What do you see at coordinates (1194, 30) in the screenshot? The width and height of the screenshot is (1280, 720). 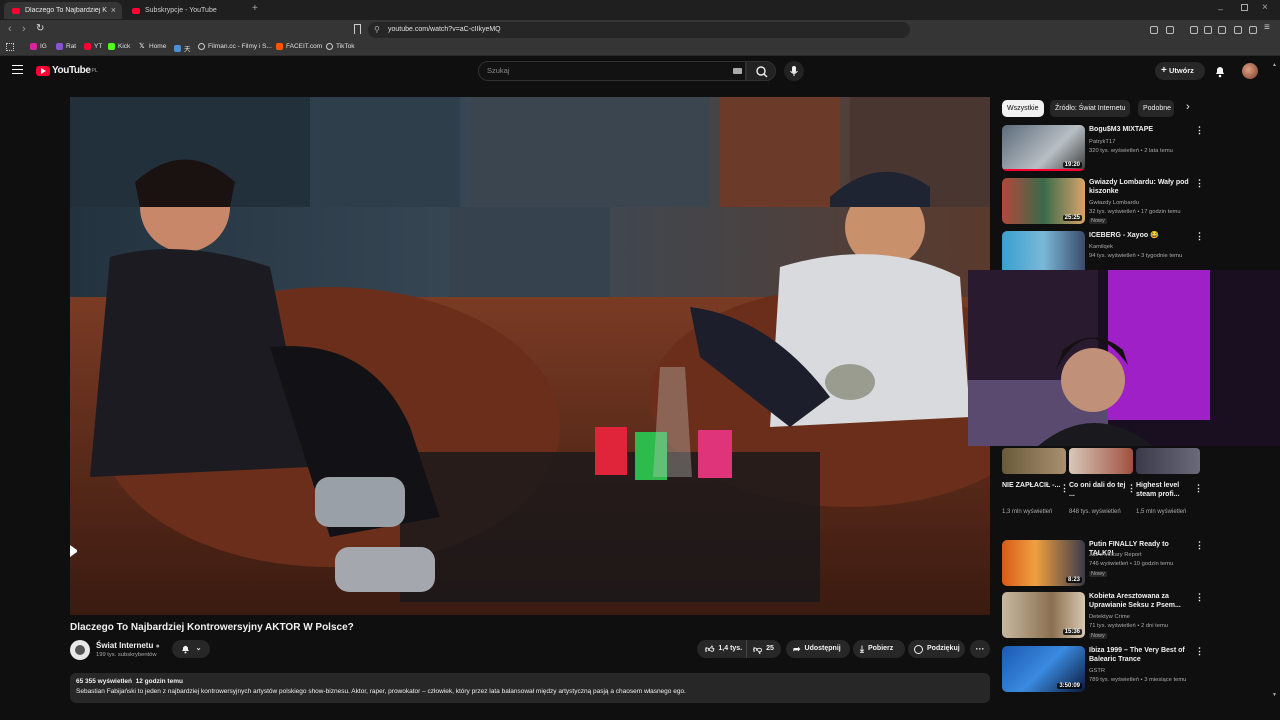 I see `music-icon` at bounding box center [1194, 30].